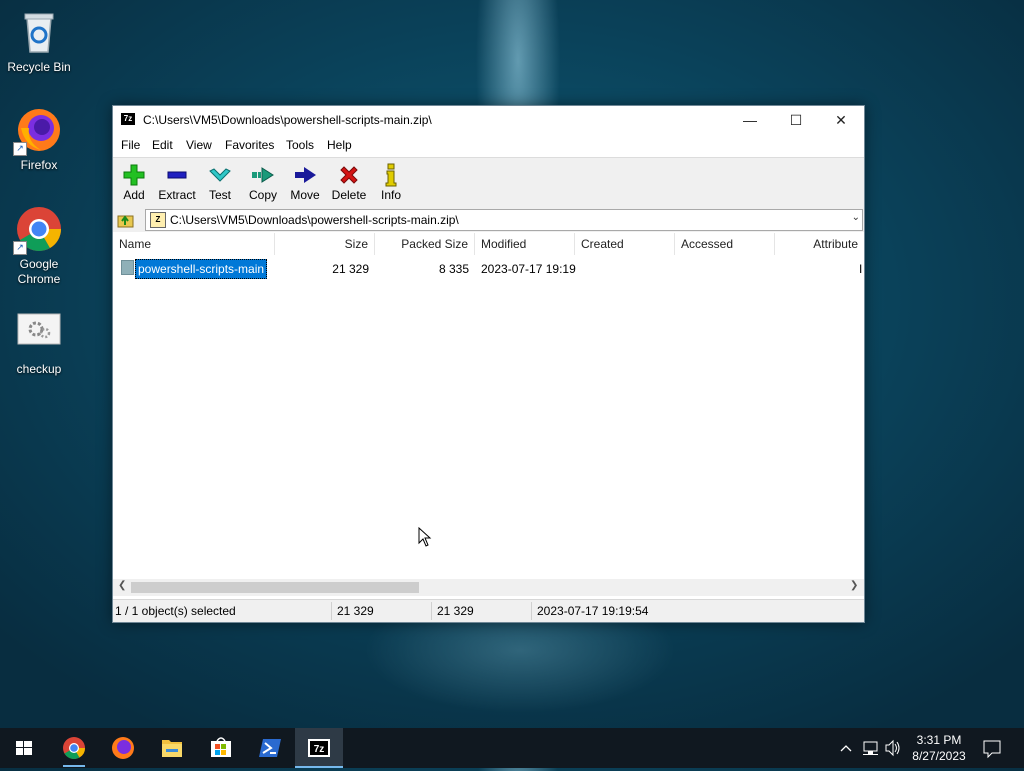  I want to click on extract-label: Extract, so click(177, 195).